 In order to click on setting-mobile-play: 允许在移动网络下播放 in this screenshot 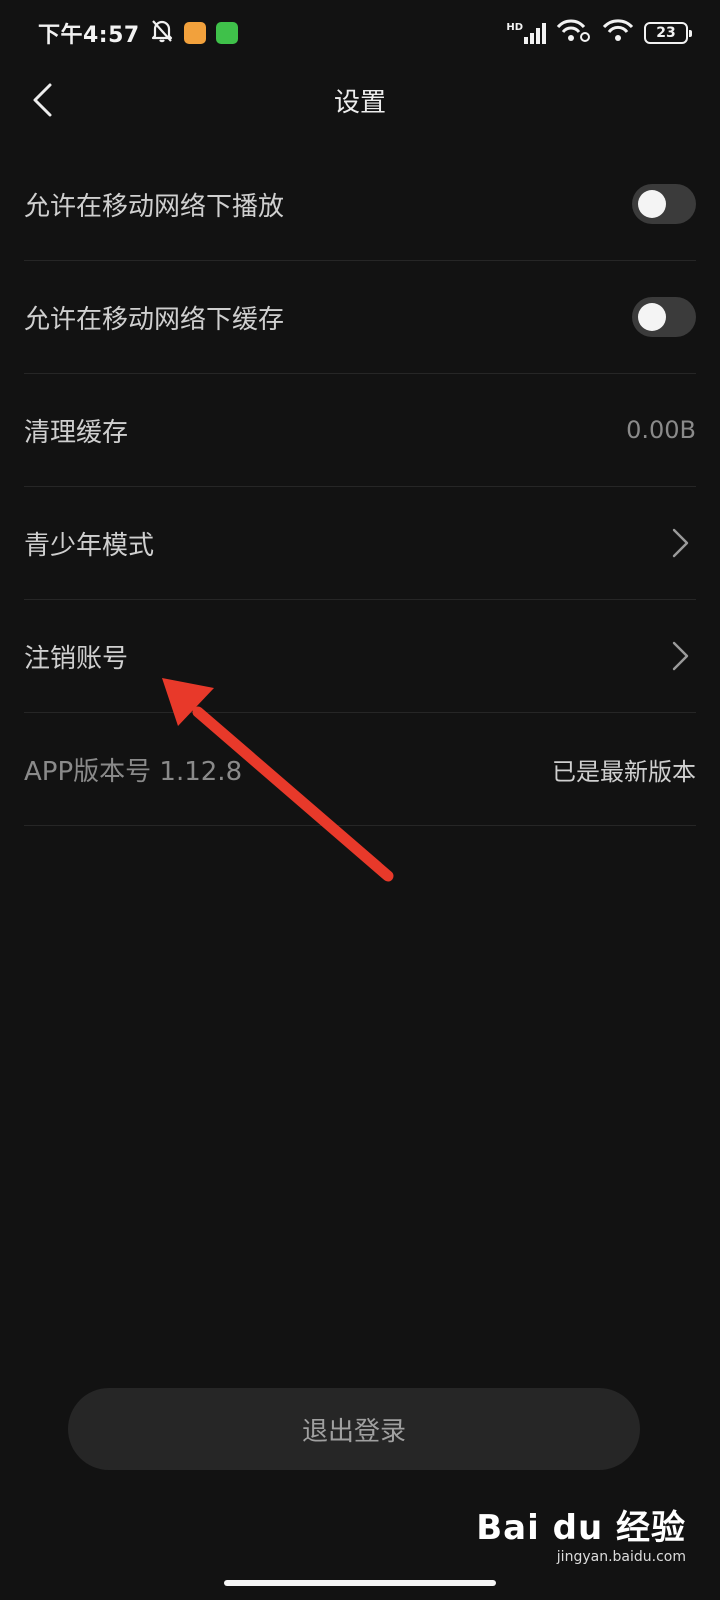, I will do `click(360, 204)`.